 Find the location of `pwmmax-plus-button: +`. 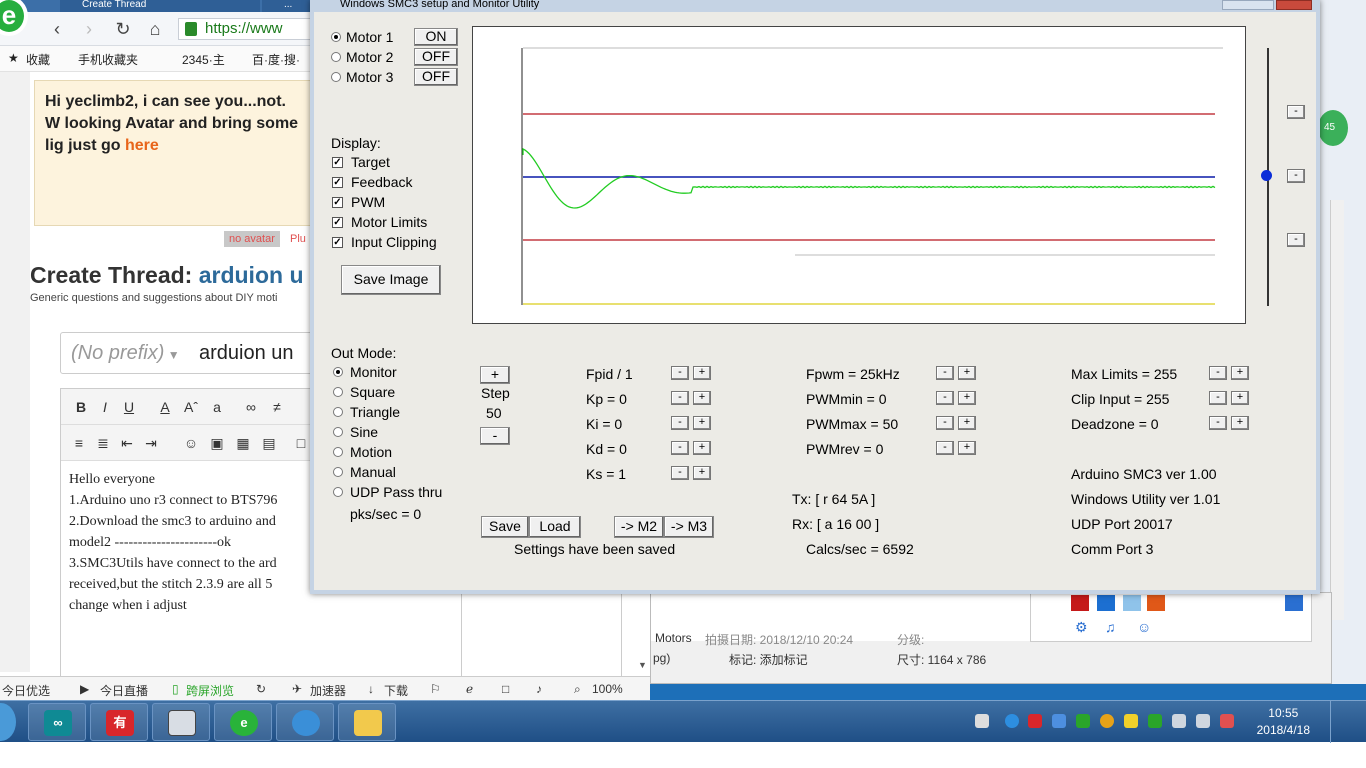

pwmmax-plus-button: + is located at coordinates (967, 423).